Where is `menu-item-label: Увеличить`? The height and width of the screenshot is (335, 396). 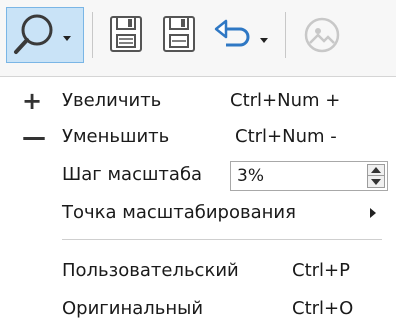
menu-item-label: Увеличить is located at coordinates (112, 100).